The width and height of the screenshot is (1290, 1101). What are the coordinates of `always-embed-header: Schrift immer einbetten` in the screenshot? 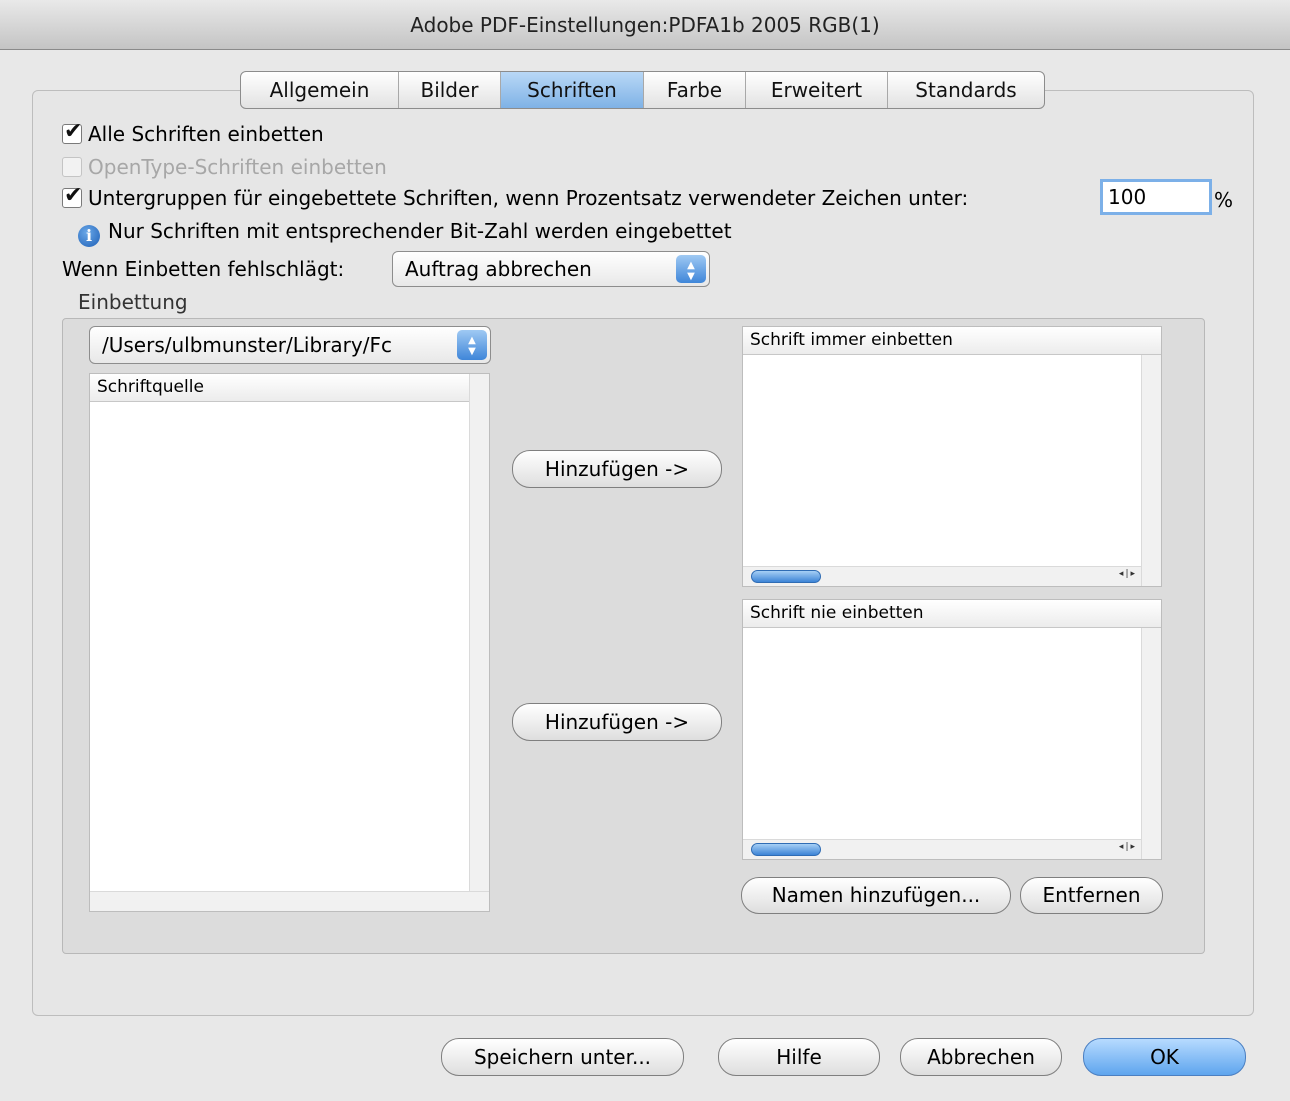 It's located at (952, 341).